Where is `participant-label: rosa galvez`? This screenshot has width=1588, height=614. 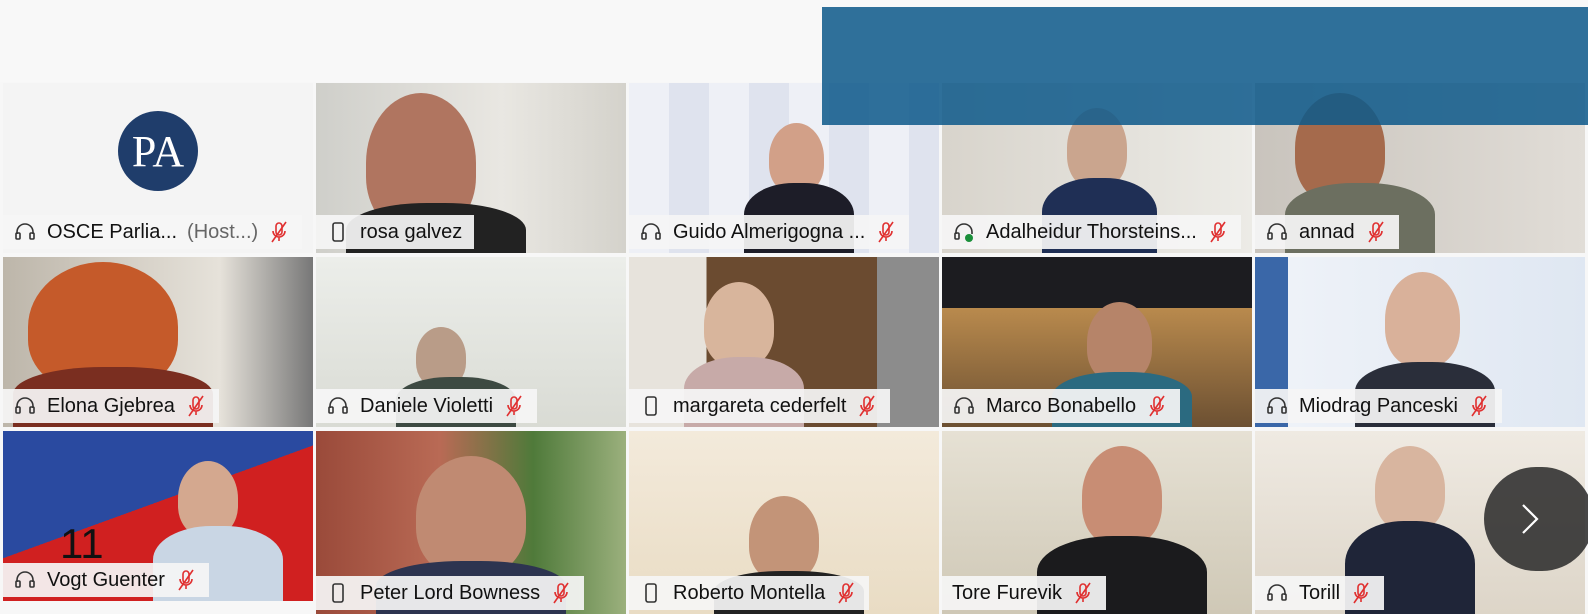 participant-label: rosa galvez is located at coordinates (395, 232).